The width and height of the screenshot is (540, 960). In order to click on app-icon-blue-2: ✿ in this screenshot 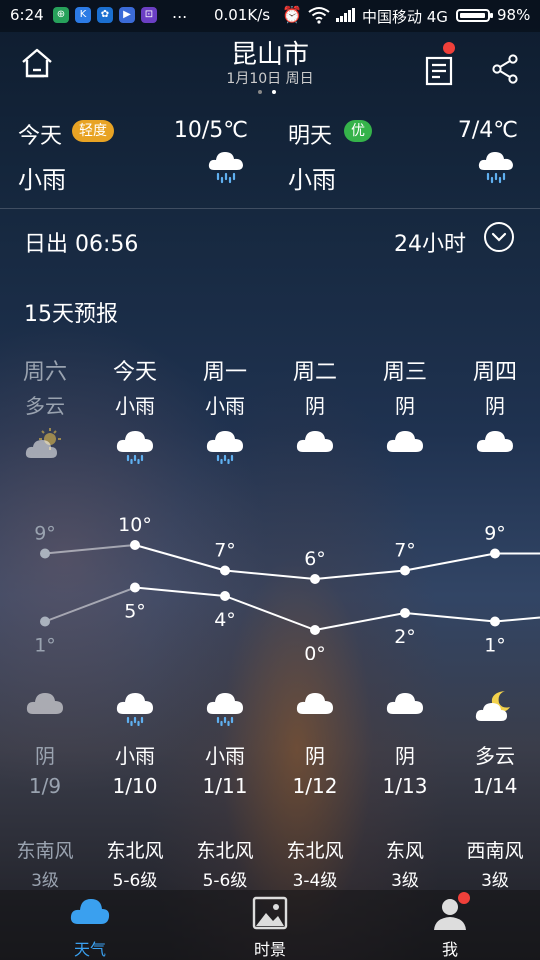, I will do `click(105, 15)`.